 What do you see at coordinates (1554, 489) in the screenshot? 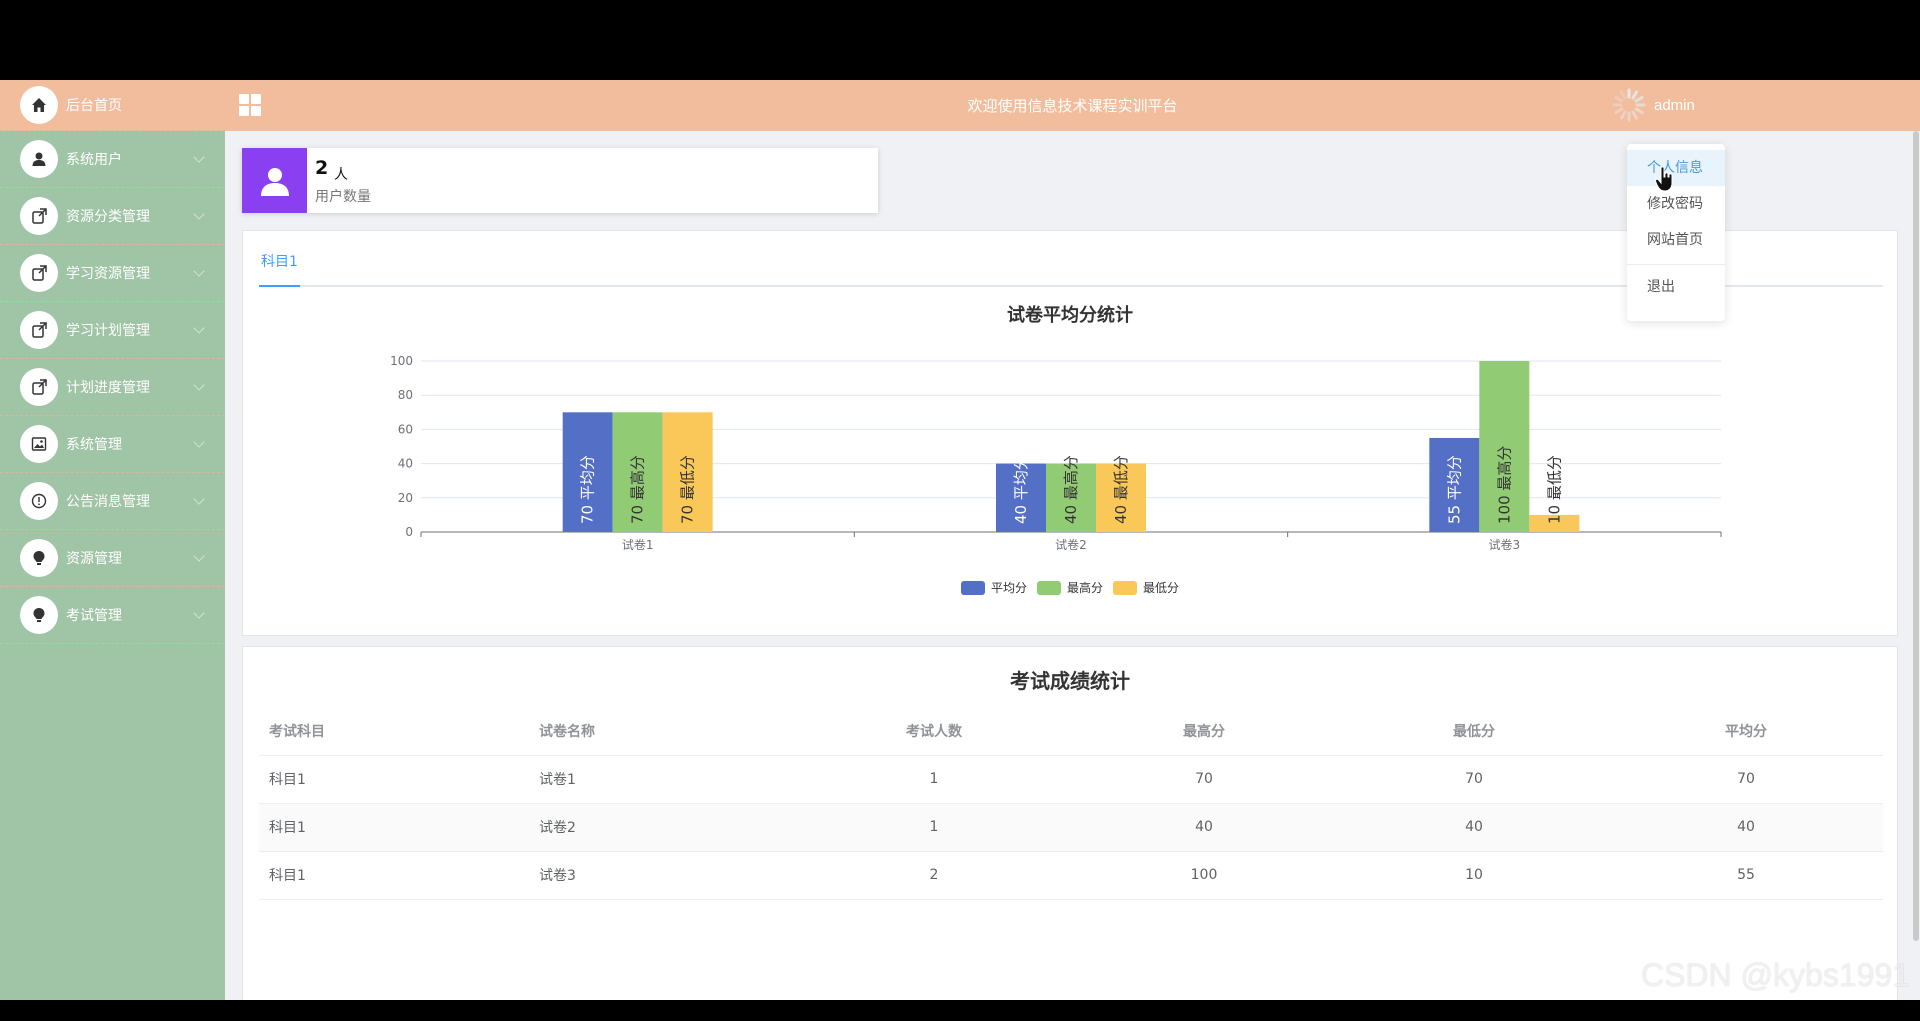
I see `bar-data-label: 10 最低分` at bounding box center [1554, 489].